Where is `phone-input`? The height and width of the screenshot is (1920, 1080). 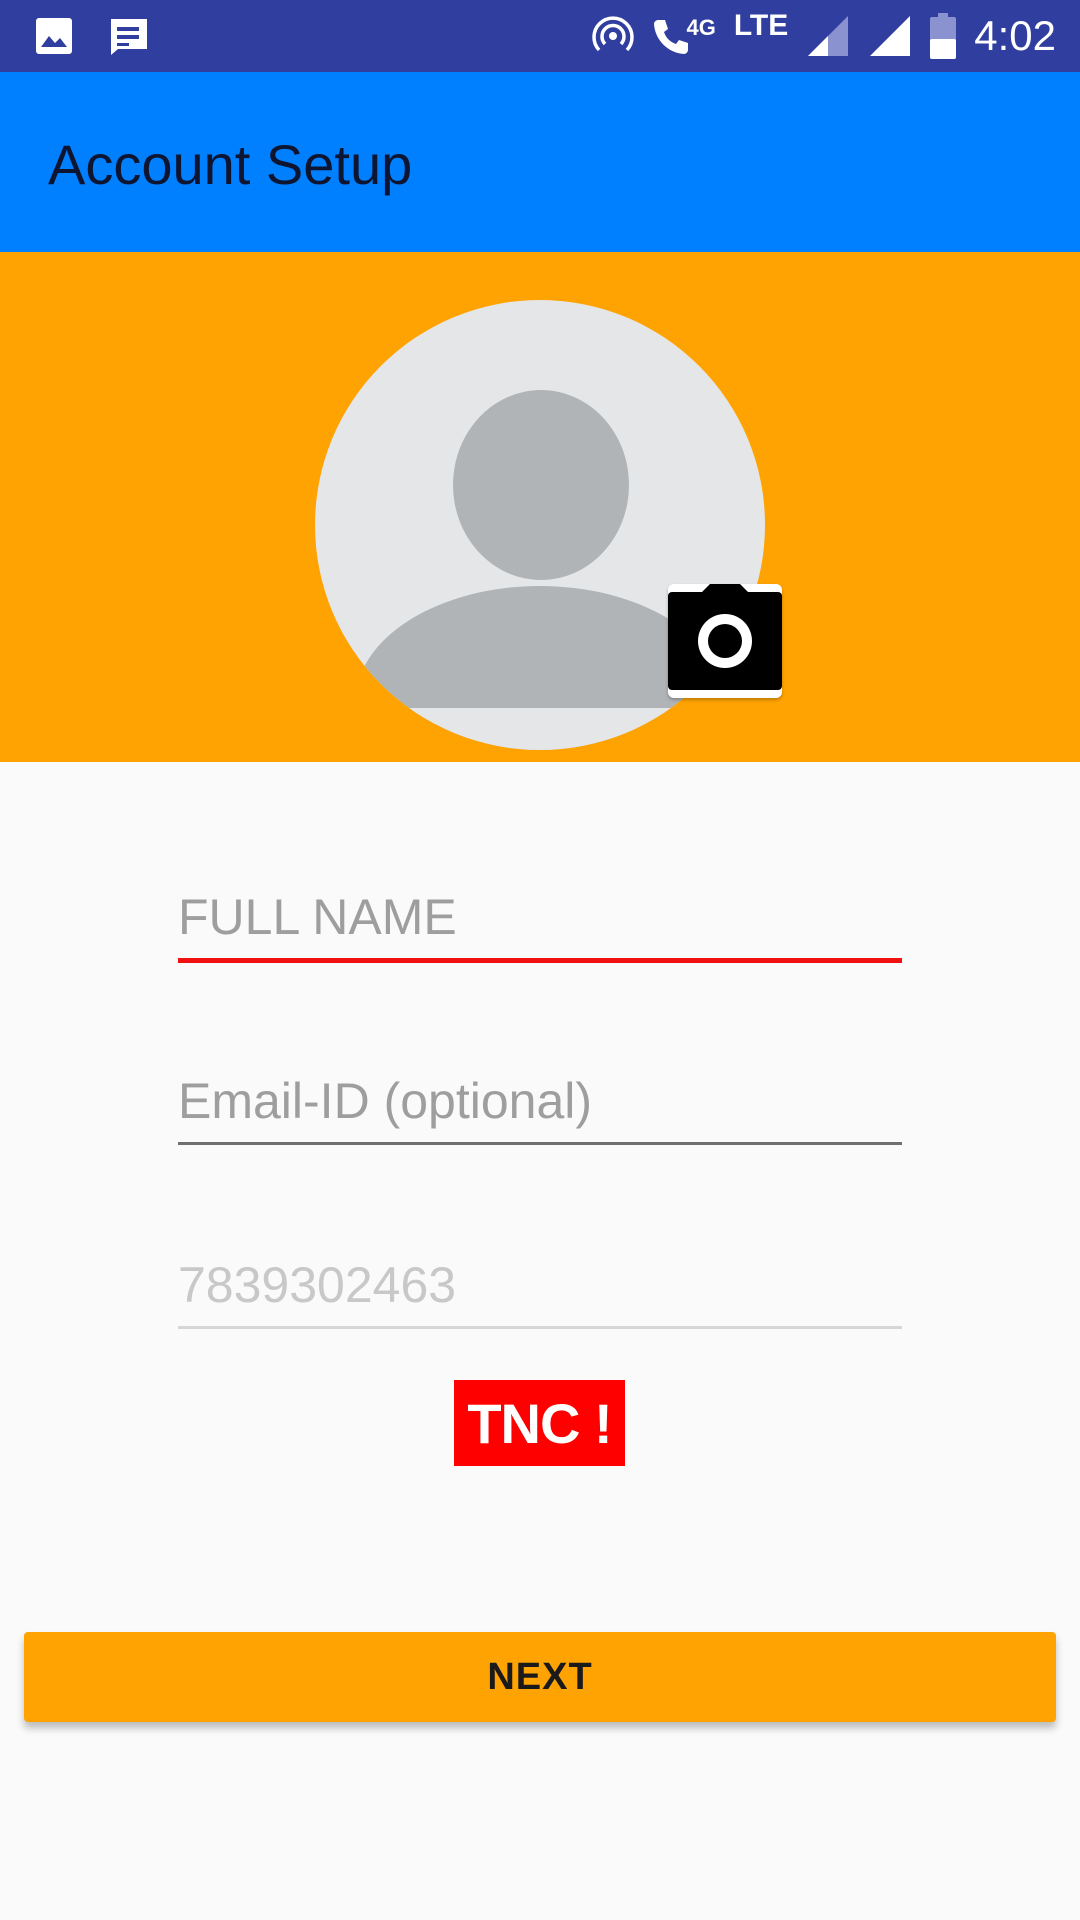 phone-input is located at coordinates (540, 1291).